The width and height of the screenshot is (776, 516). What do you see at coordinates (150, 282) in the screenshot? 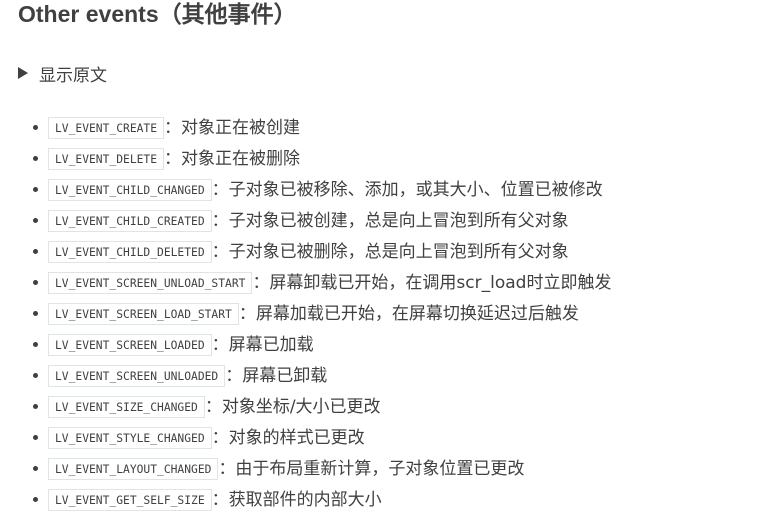
I see `event-code: LV_EVENT_SCREEN_UNLOAD_START` at bounding box center [150, 282].